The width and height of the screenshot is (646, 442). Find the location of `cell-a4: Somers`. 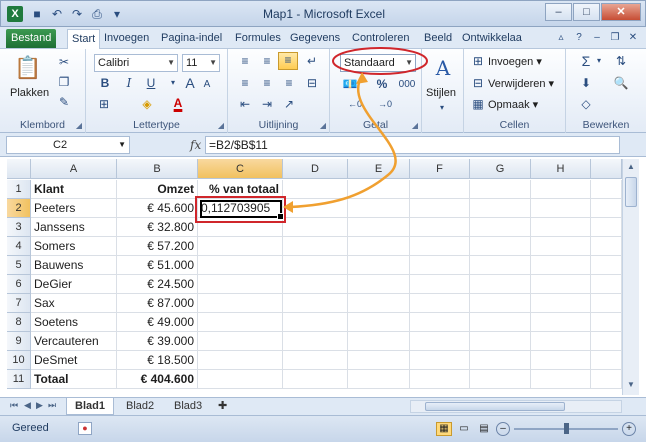

cell-a4: Somers is located at coordinates (74, 246).